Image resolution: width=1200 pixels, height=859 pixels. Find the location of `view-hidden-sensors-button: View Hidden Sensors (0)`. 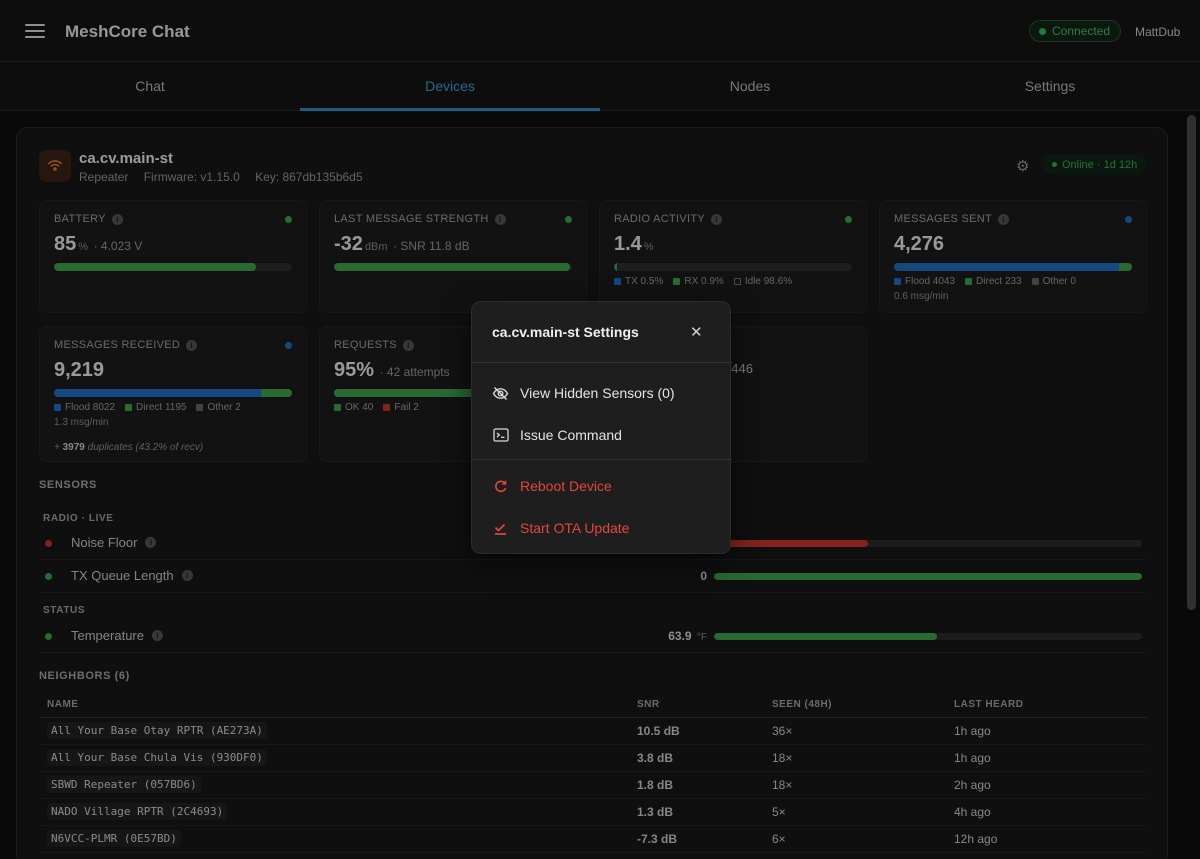

view-hidden-sensors-button: View Hidden Sensors (0) is located at coordinates (602, 393).